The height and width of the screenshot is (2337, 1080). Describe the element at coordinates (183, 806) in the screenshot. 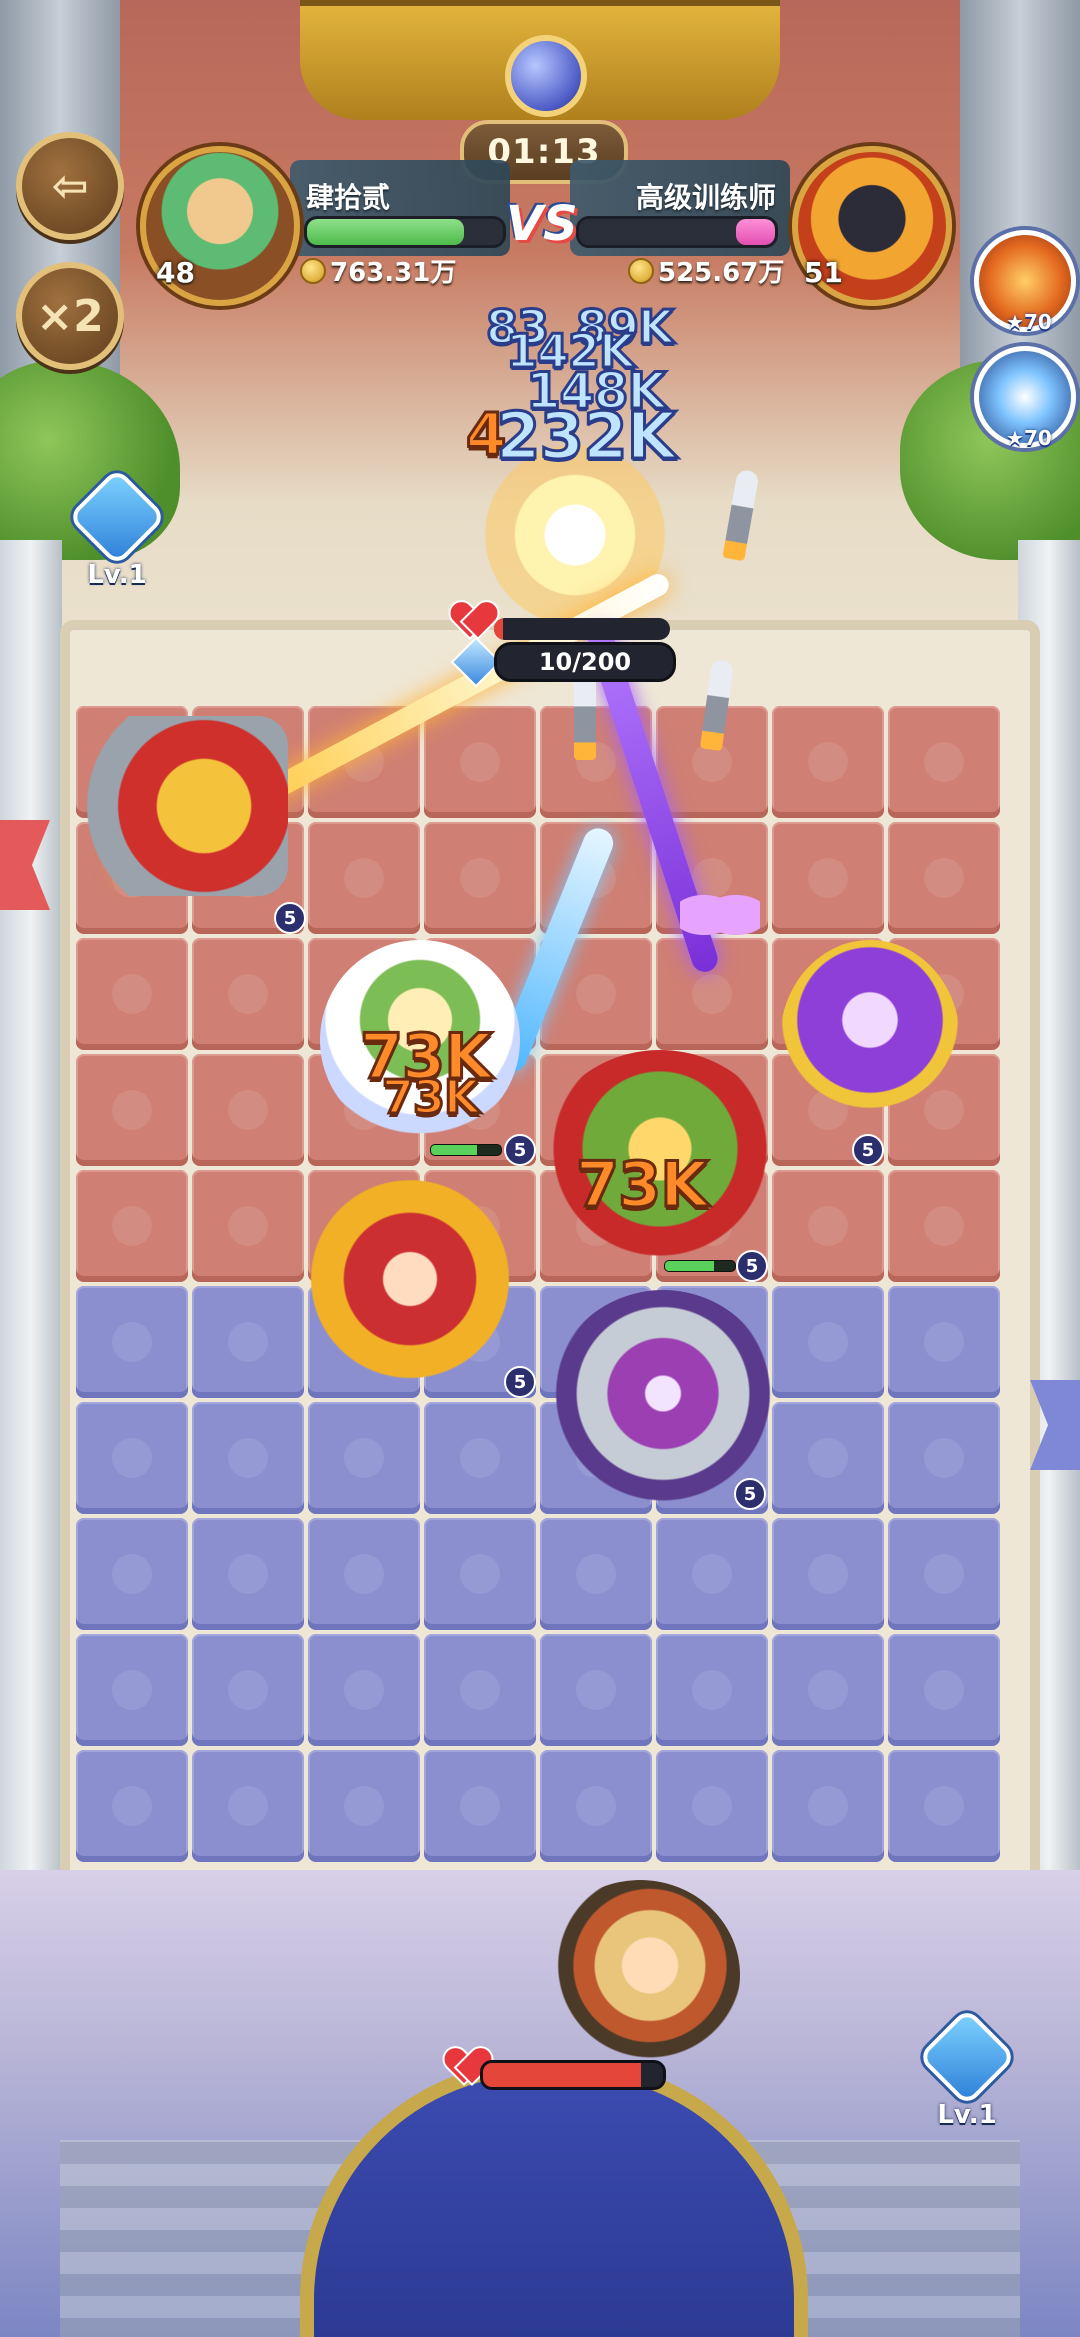

I see `cannon-unit` at that location.